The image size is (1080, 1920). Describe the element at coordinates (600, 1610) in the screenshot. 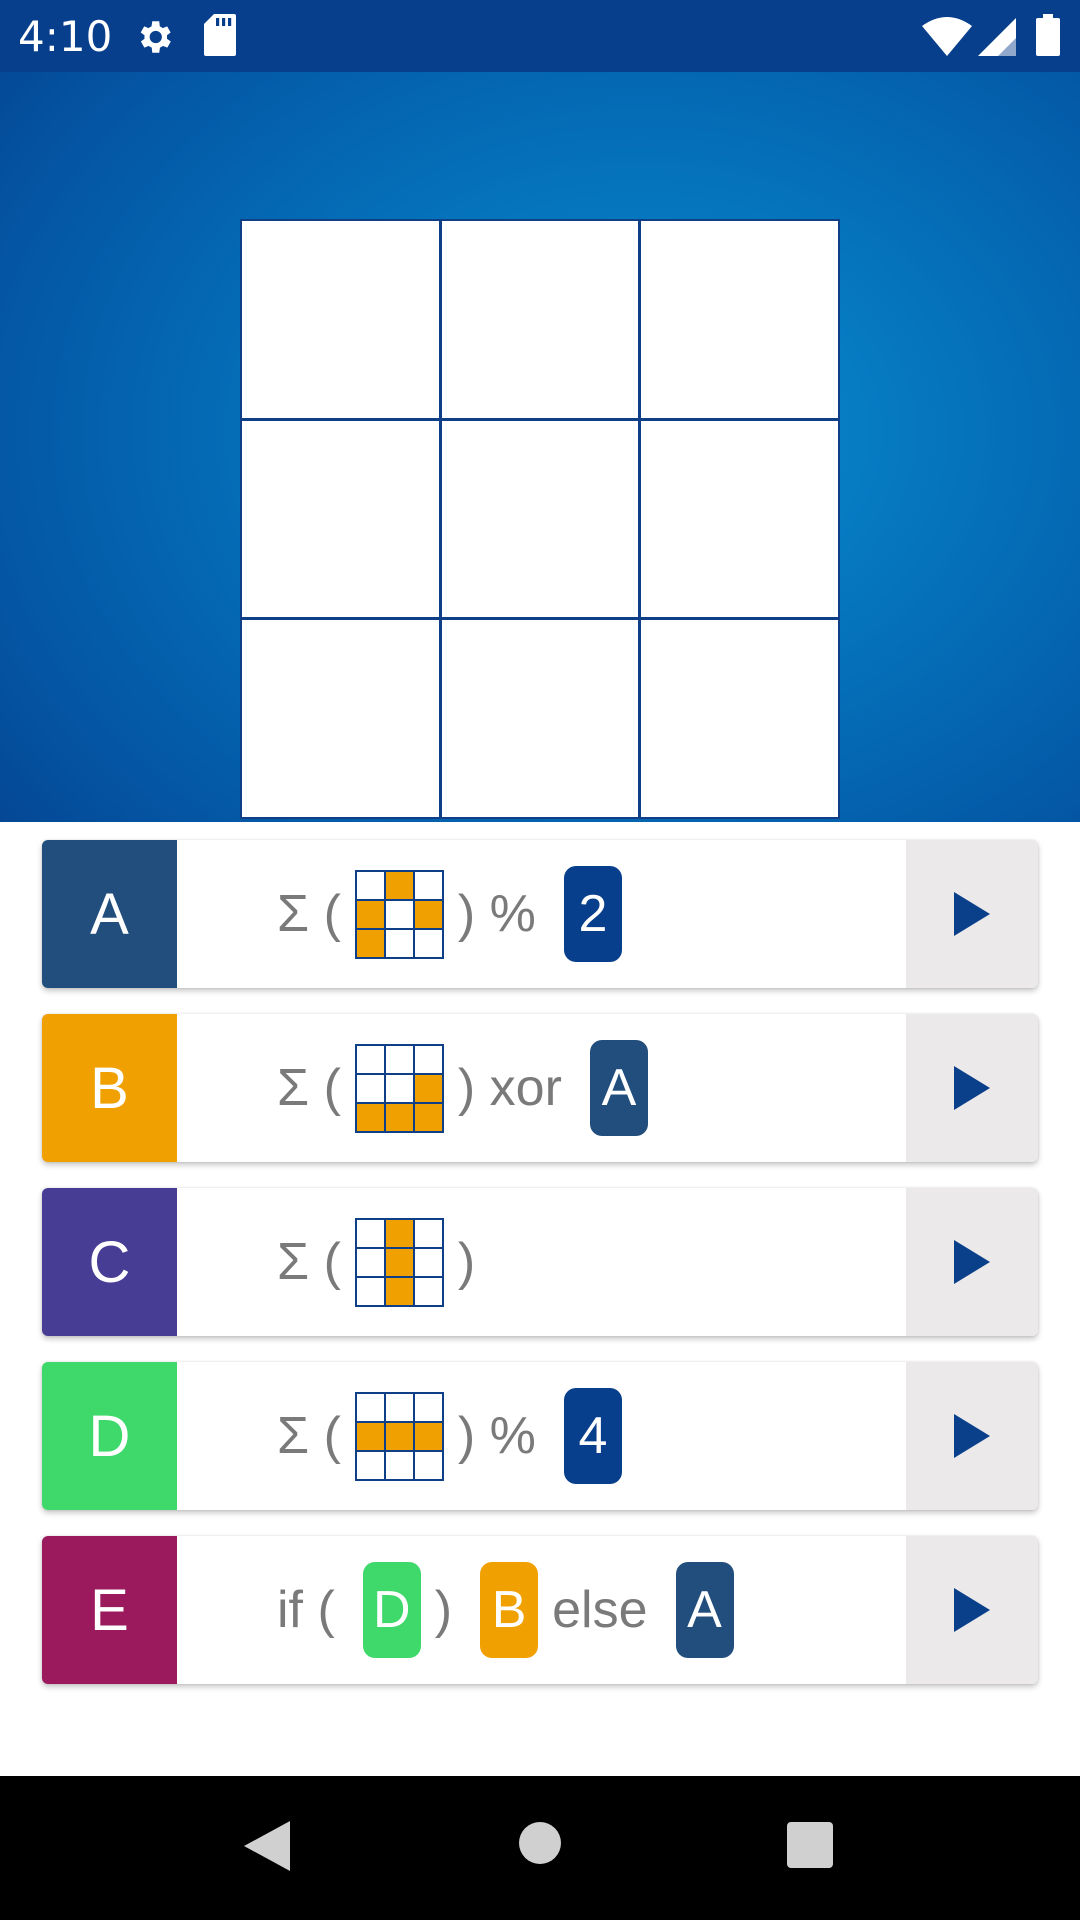

I see `expression-text: else` at that location.